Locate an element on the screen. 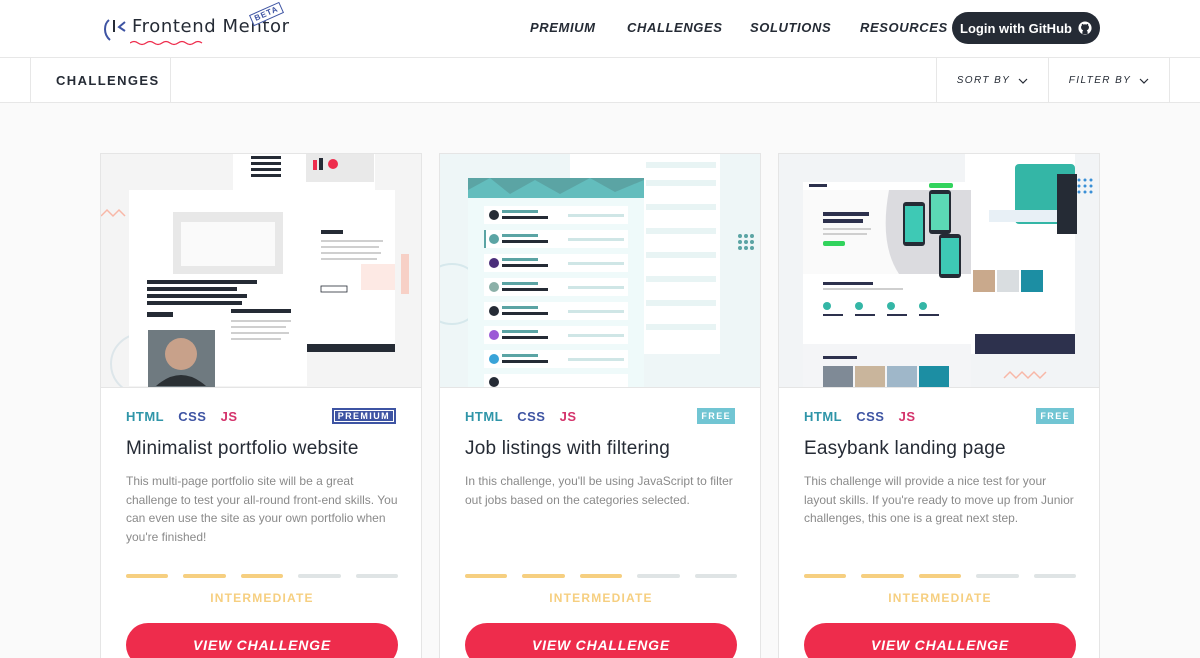 The height and width of the screenshot is (658, 1200). job-listings-preview-graphic is located at coordinates (600, 270).